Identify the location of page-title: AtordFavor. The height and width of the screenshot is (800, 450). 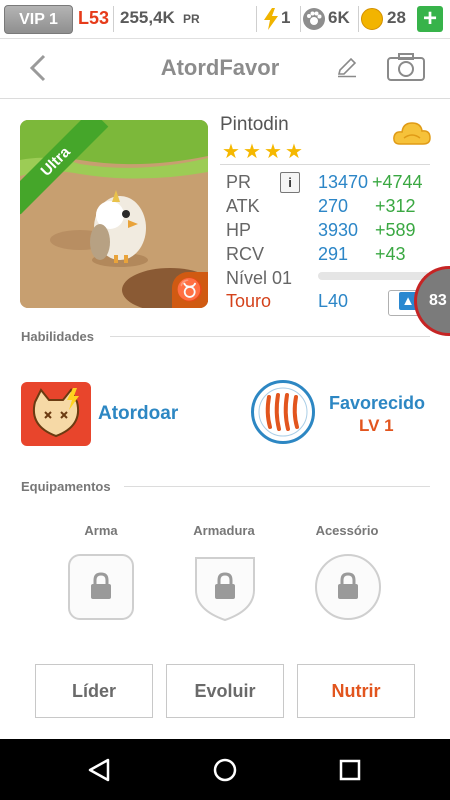
(220, 67).